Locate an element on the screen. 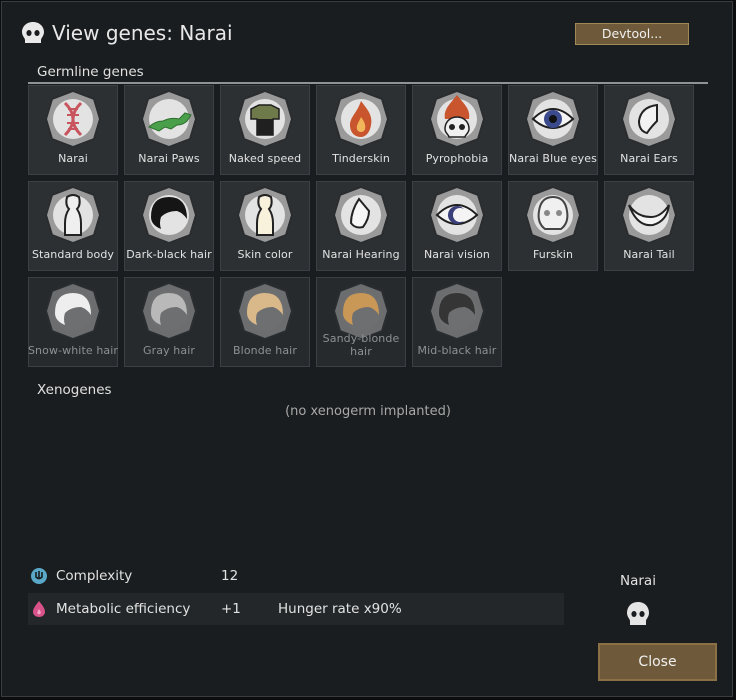 This screenshot has height=700, width=736. gene-pyrophobia: Pyrophobia is located at coordinates (457, 130).